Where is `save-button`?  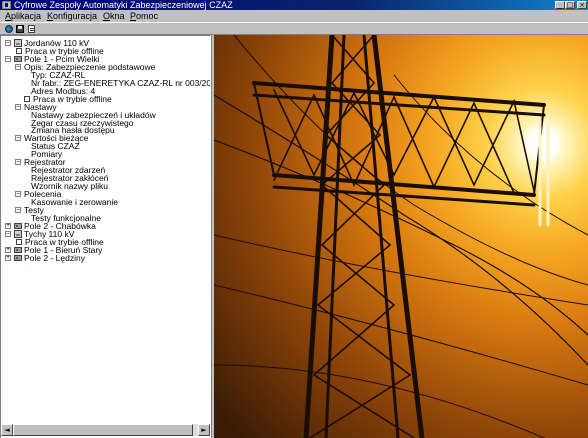
save-button is located at coordinates (20, 29).